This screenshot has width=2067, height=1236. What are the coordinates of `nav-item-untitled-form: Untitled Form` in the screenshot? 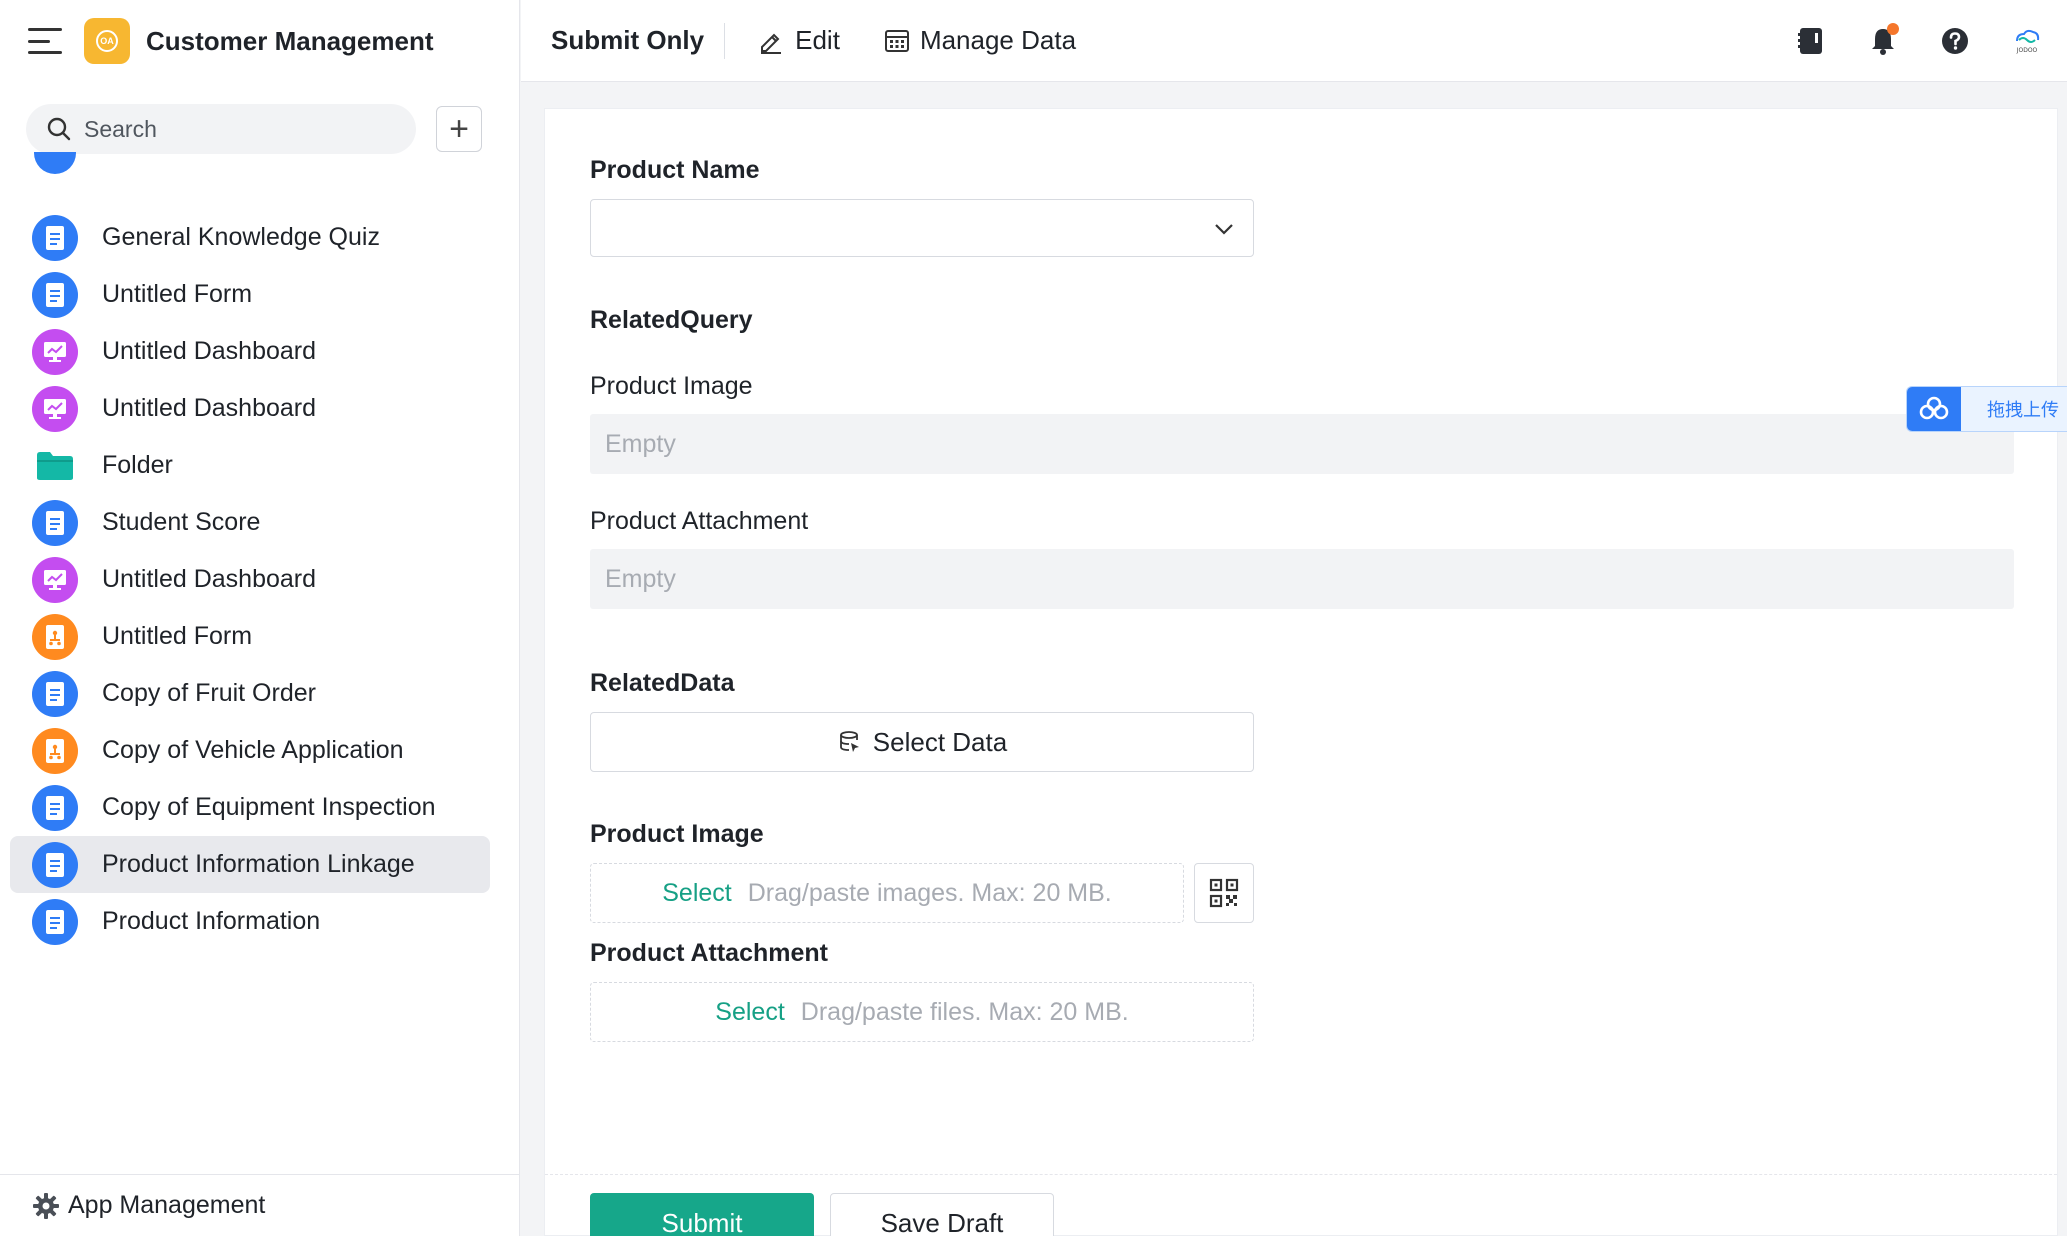 It's located at (250, 294).